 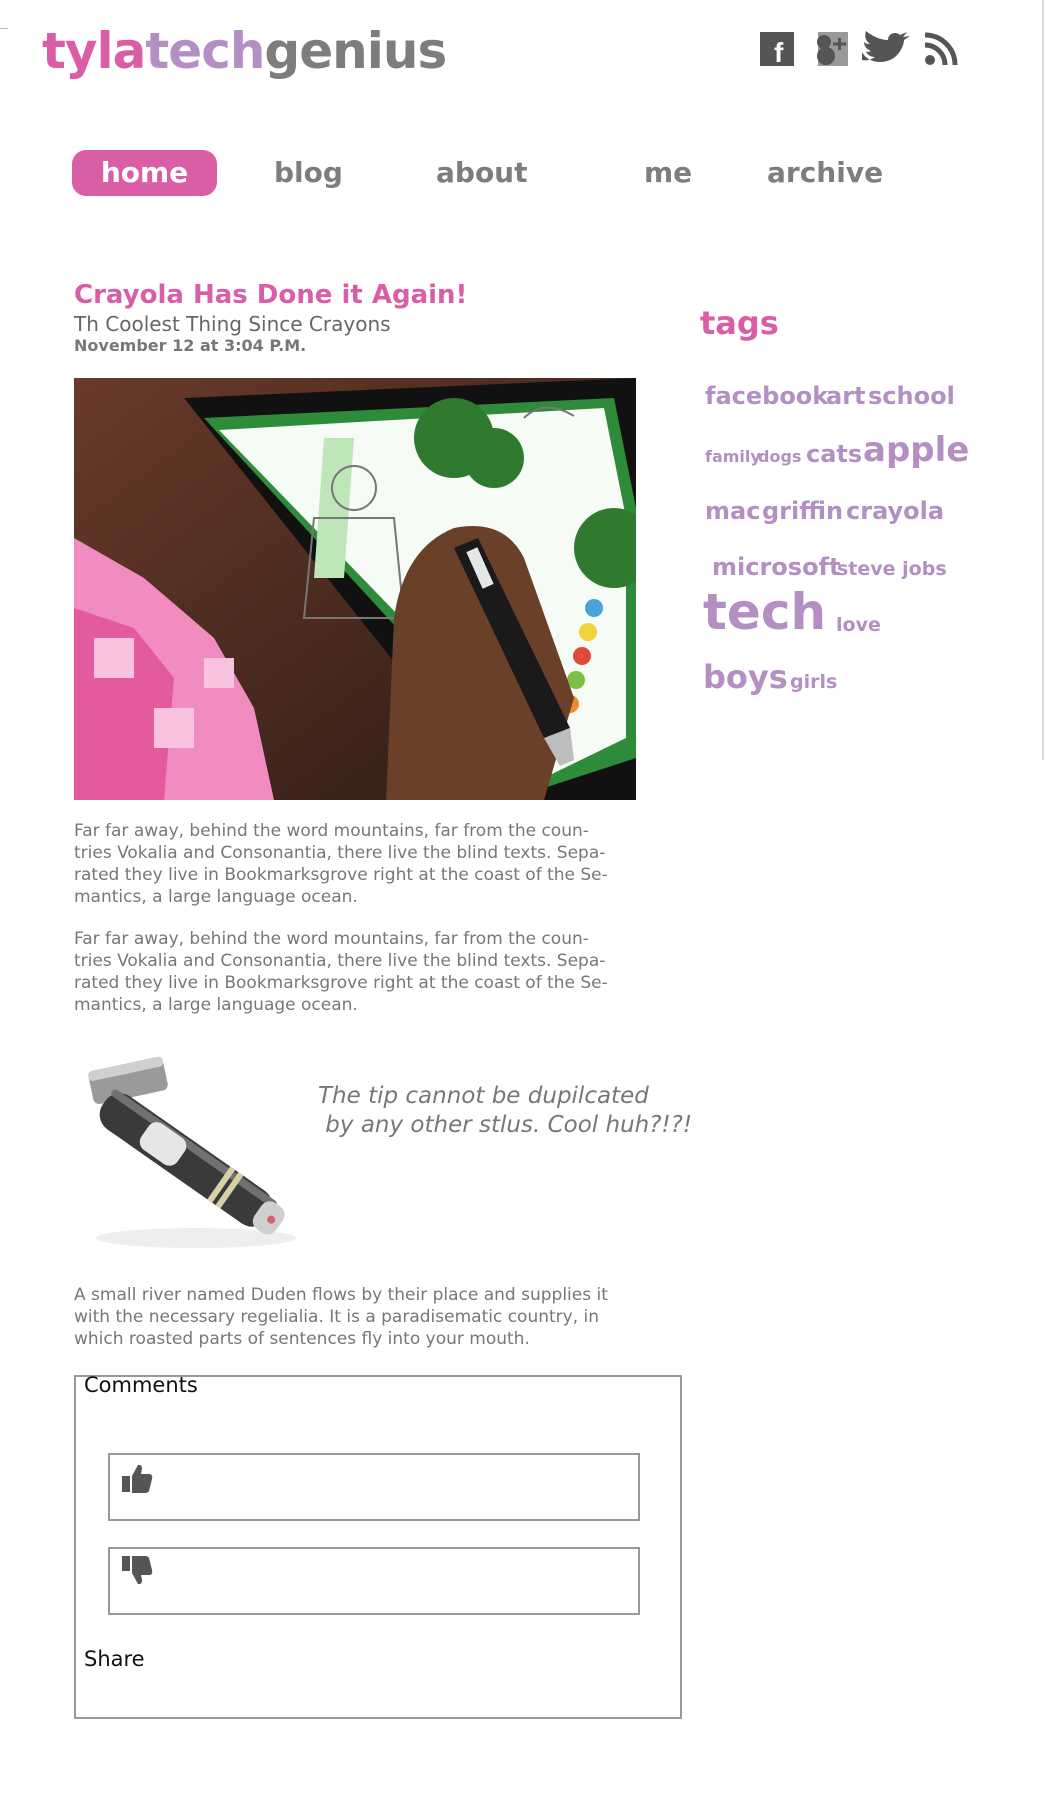 I want to click on tag-tech: tech, so click(x=764, y=612).